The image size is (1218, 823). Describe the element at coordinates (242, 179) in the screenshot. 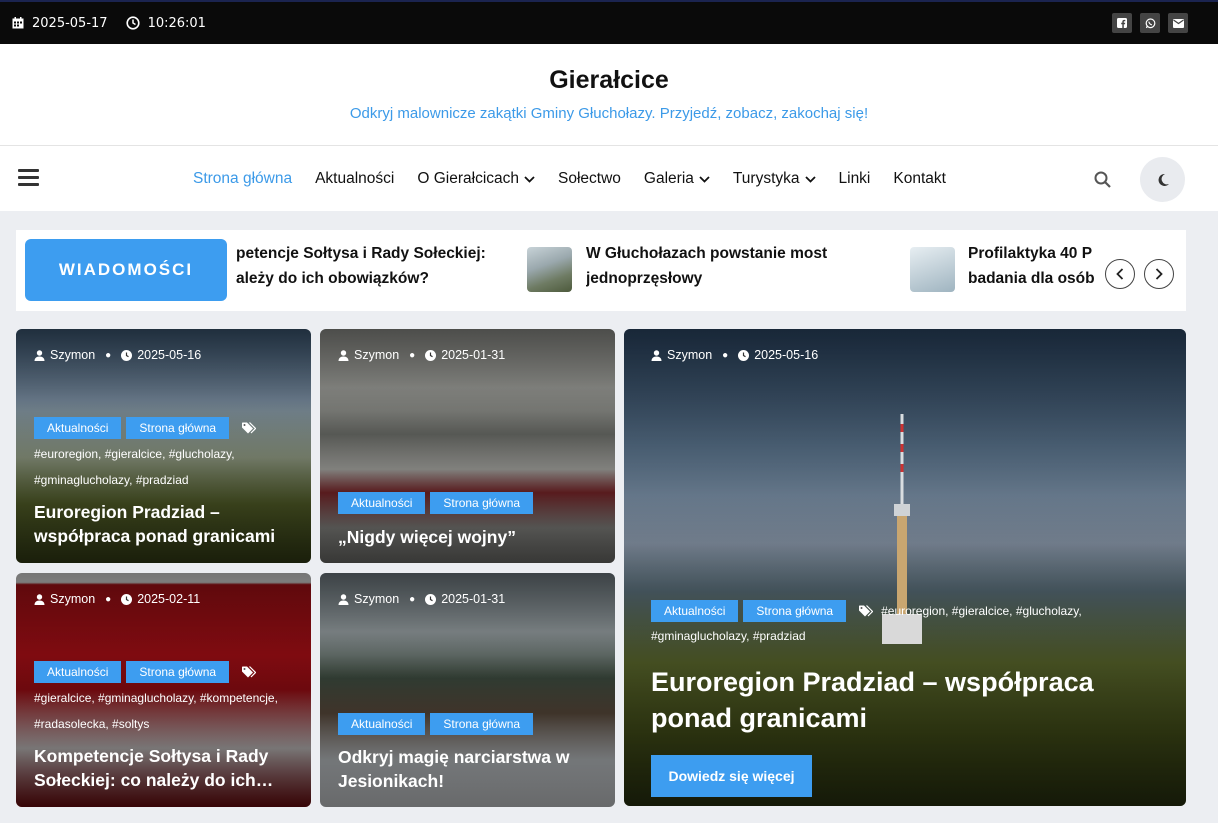

I see `nav-item-strona-glowna: Strona główna` at that location.